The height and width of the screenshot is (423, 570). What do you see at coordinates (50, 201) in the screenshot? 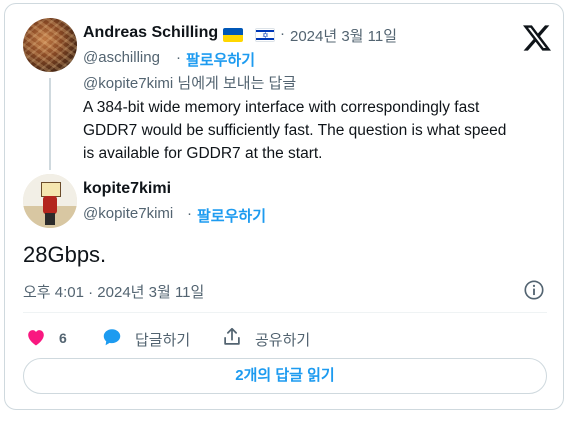
I see `avatar-kopite7kimi` at bounding box center [50, 201].